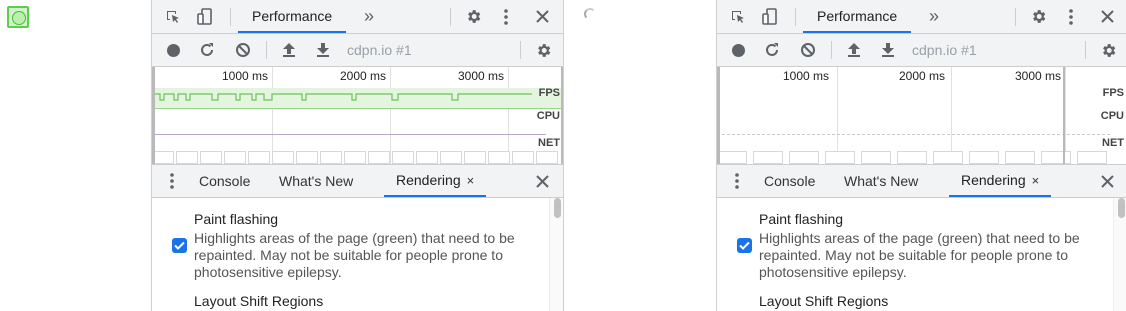 The height and width of the screenshot is (311, 1126). I want to click on download-icon, so click(888, 50).